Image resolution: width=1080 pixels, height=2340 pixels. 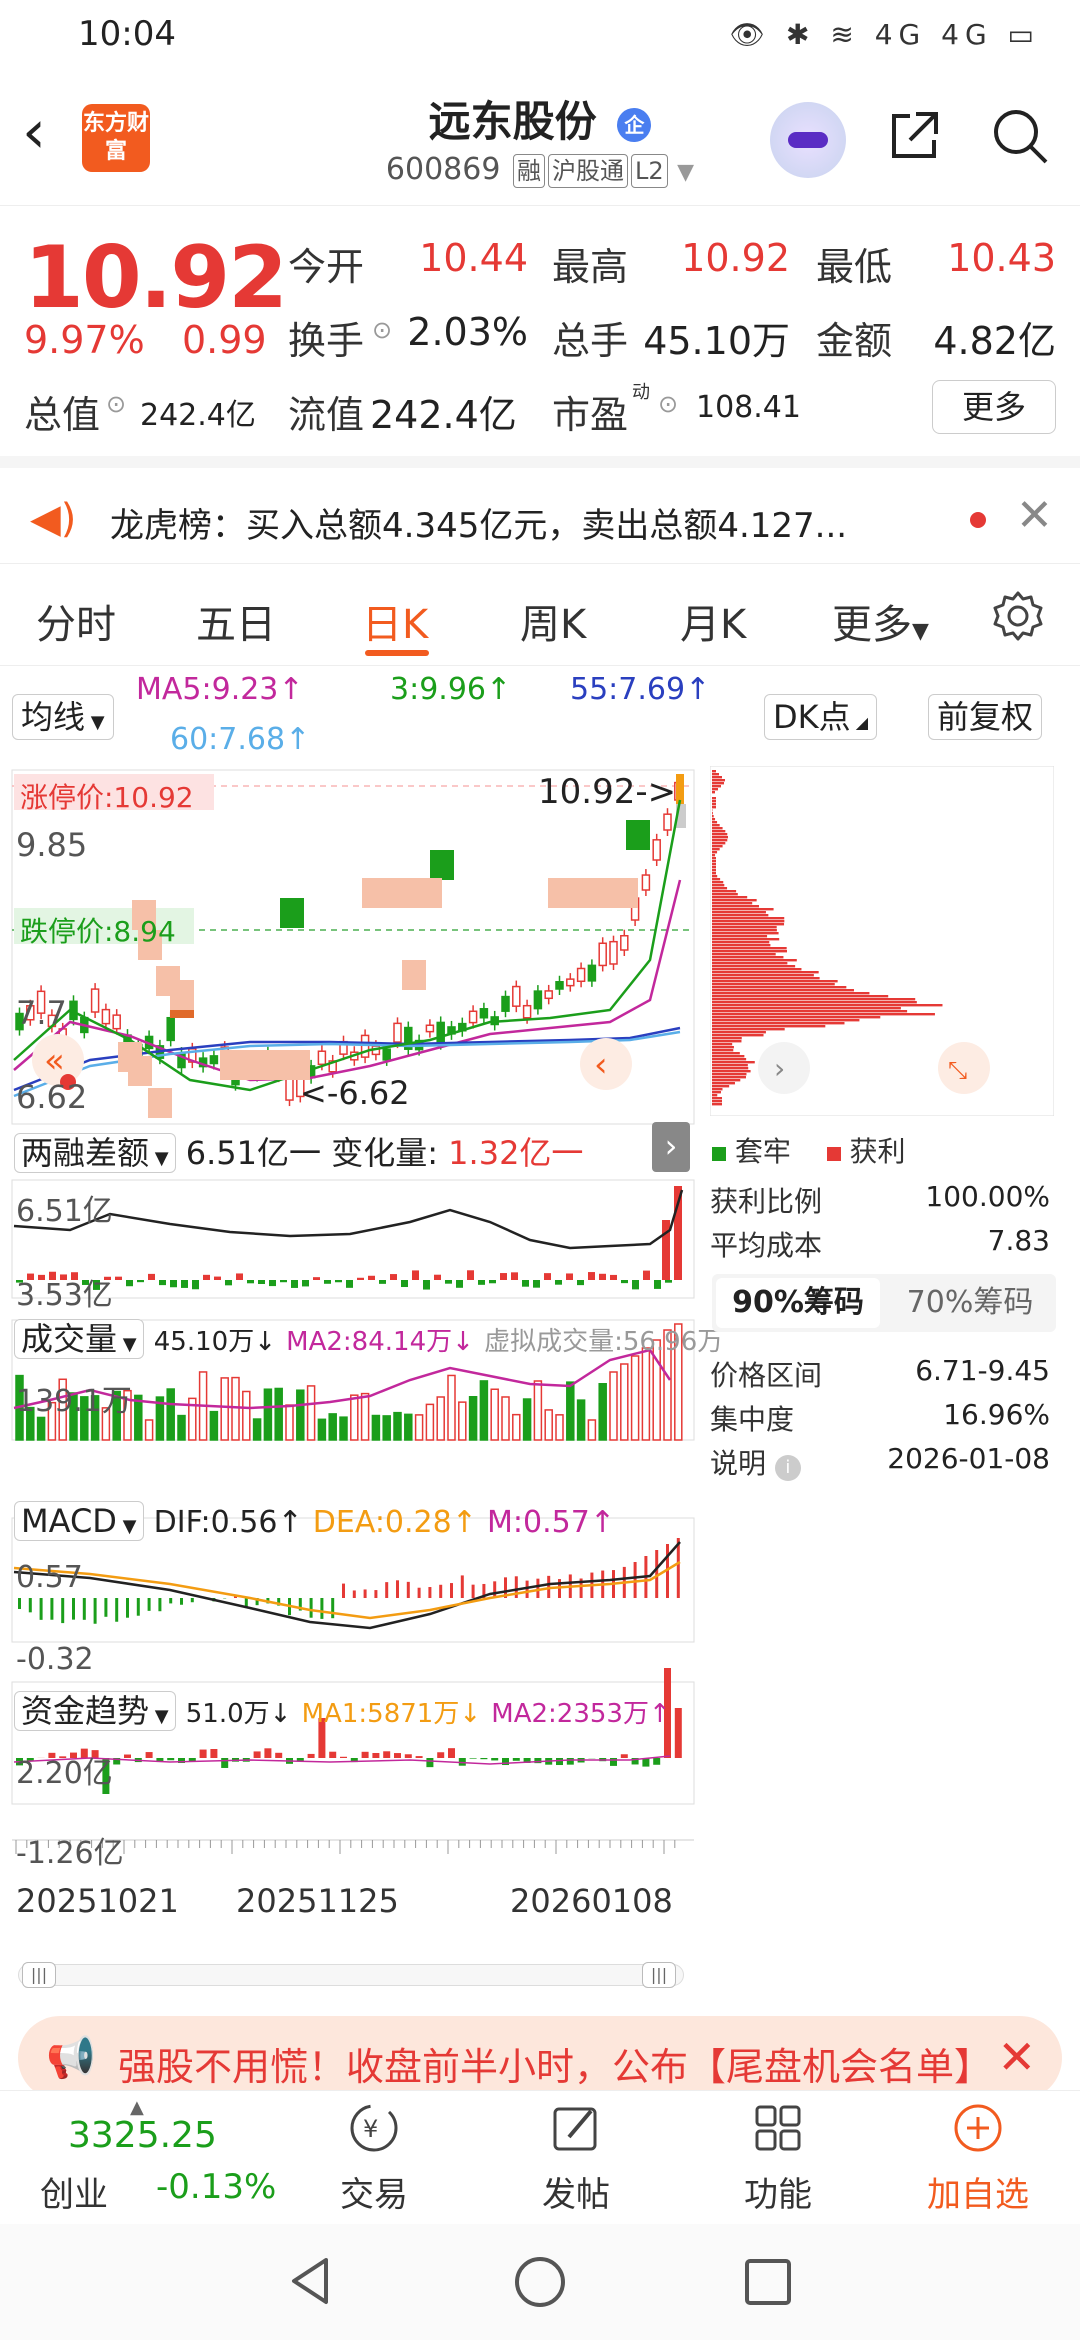 What do you see at coordinates (76, 621) in the screenshot?
I see `tab-intraday: 分时` at bounding box center [76, 621].